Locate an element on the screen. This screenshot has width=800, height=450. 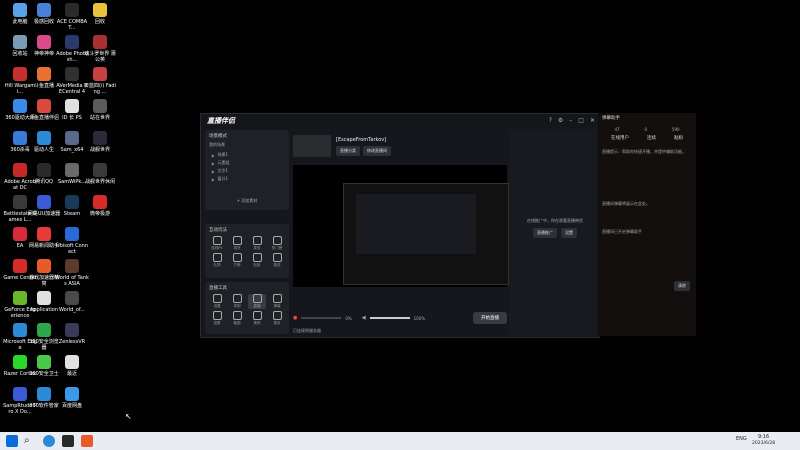
source-item: ◉ 场景1 is located at coordinates (247, 155).